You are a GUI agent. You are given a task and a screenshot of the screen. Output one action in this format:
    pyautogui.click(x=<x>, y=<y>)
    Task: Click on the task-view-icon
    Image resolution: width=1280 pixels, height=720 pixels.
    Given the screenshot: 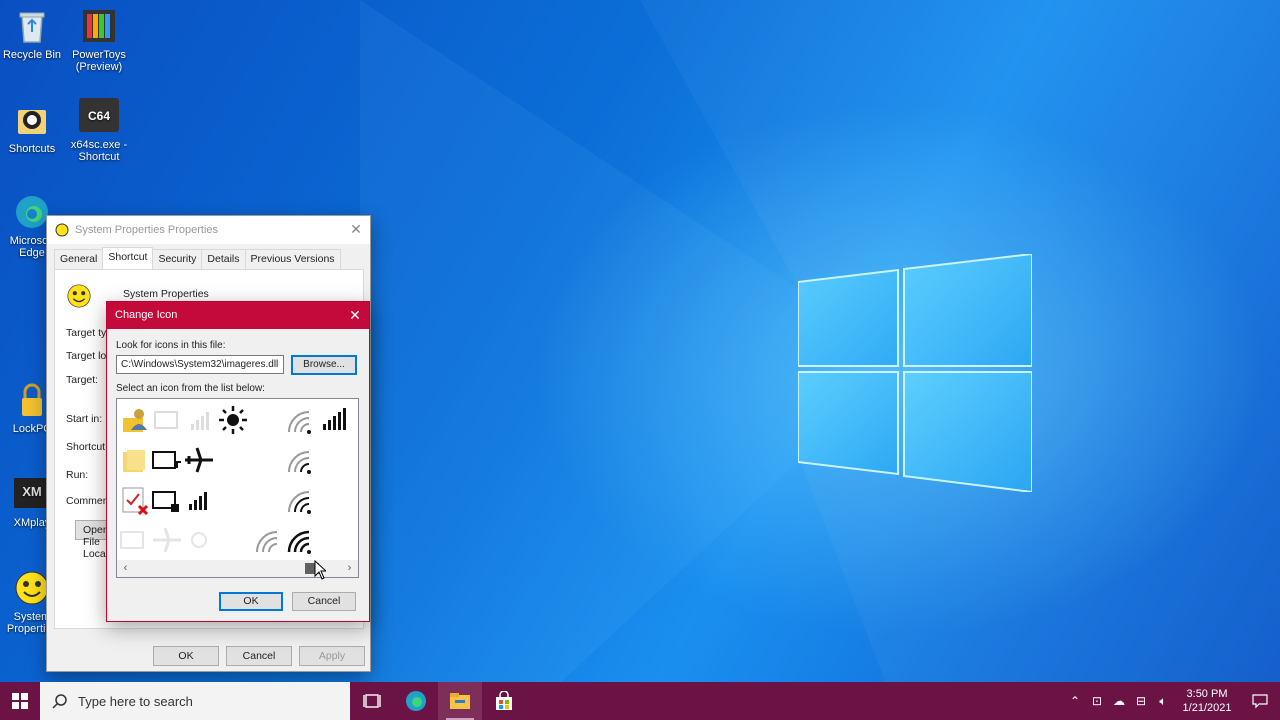 What is the action you would take?
    pyautogui.click(x=372, y=701)
    